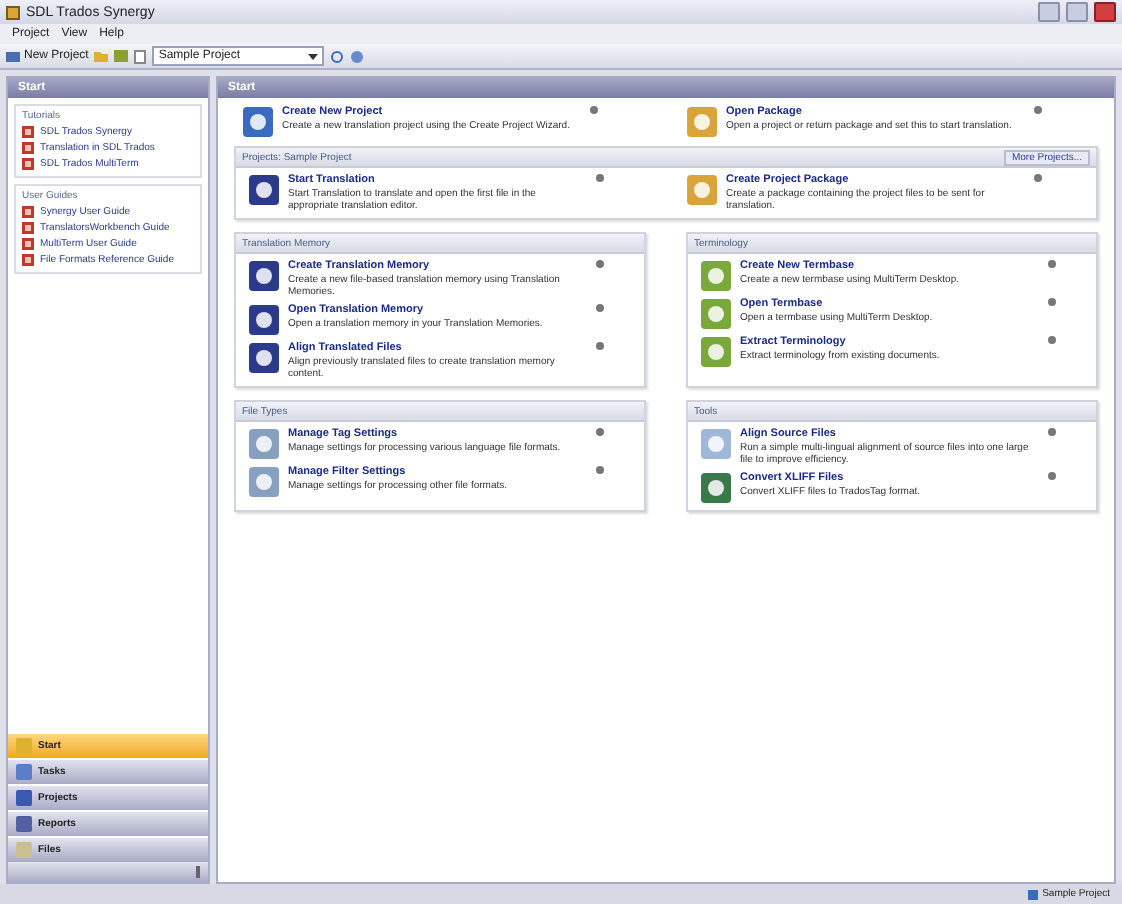 The width and height of the screenshot is (1122, 904). Describe the element at coordinates (1077, 12) in the screenshot. I see `maximize-button` at that location.